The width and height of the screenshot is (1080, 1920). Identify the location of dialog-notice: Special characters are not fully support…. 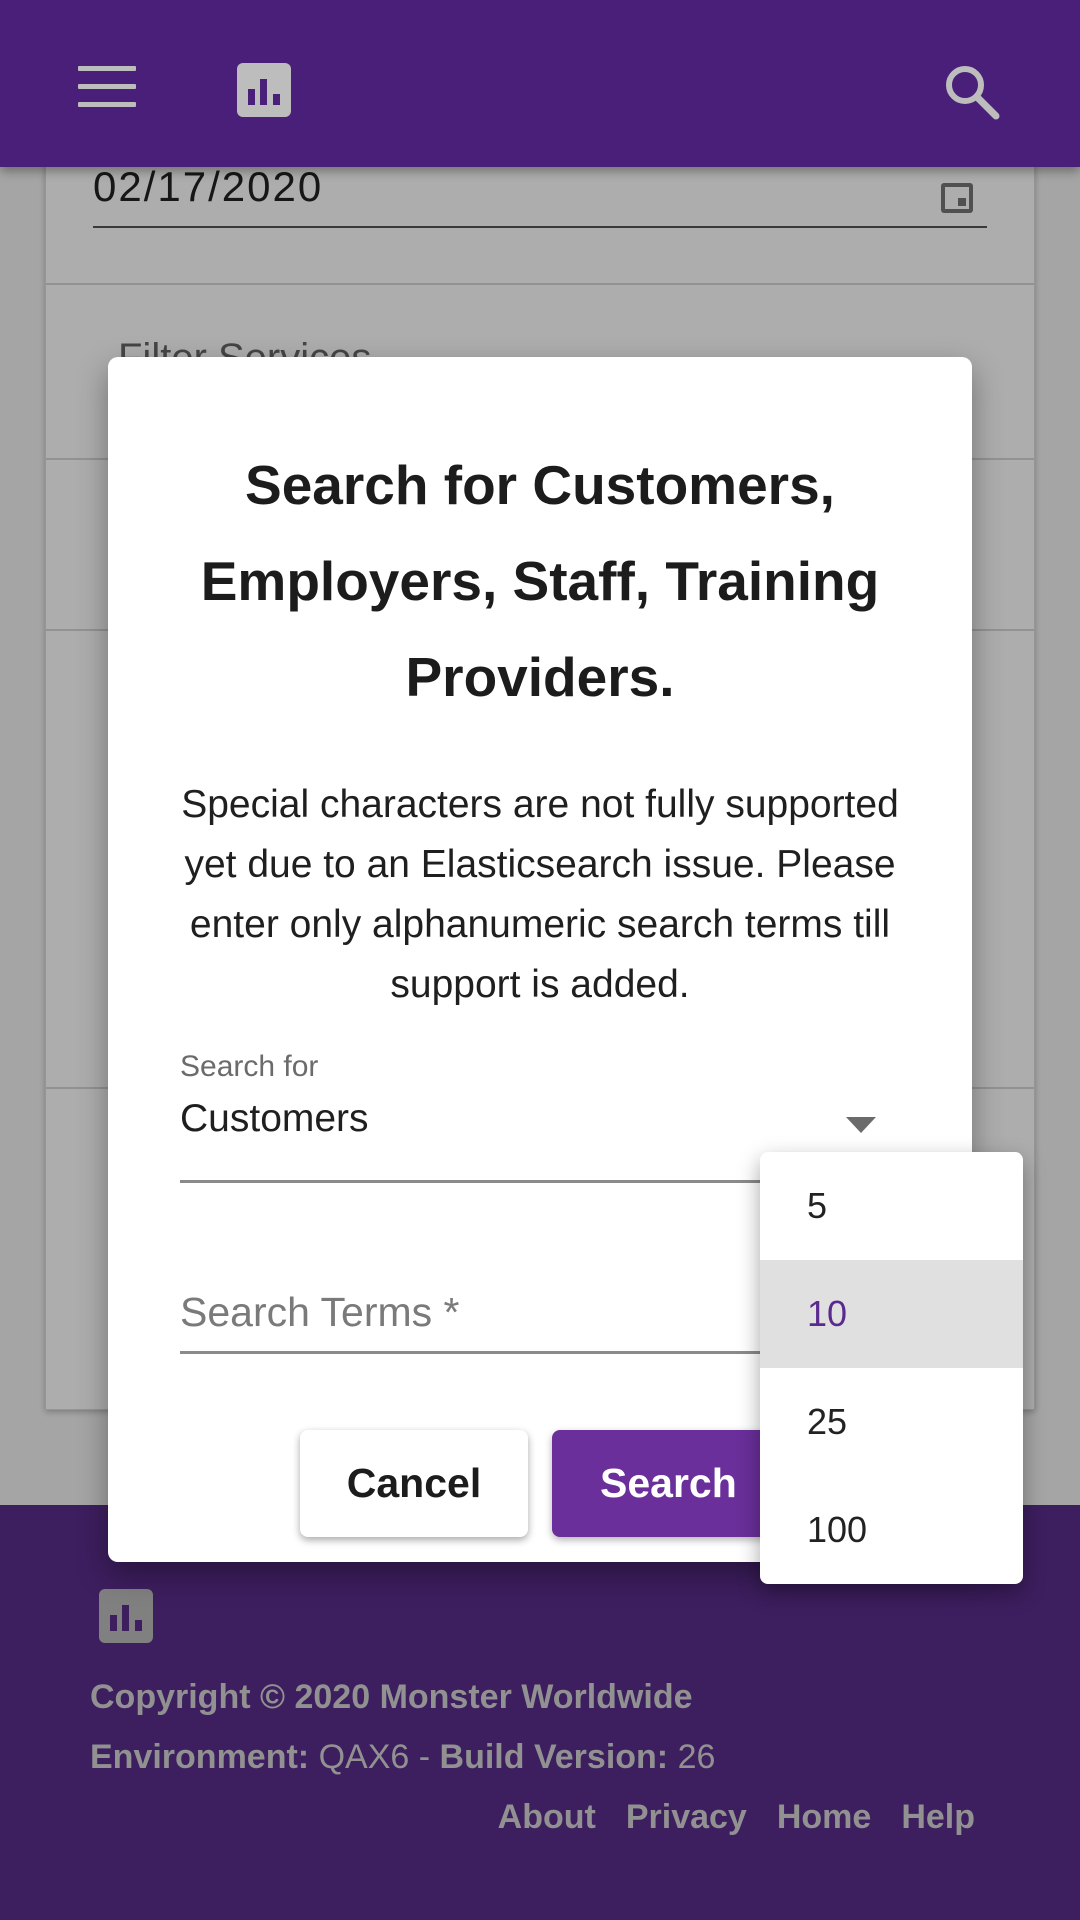
(540, 894).